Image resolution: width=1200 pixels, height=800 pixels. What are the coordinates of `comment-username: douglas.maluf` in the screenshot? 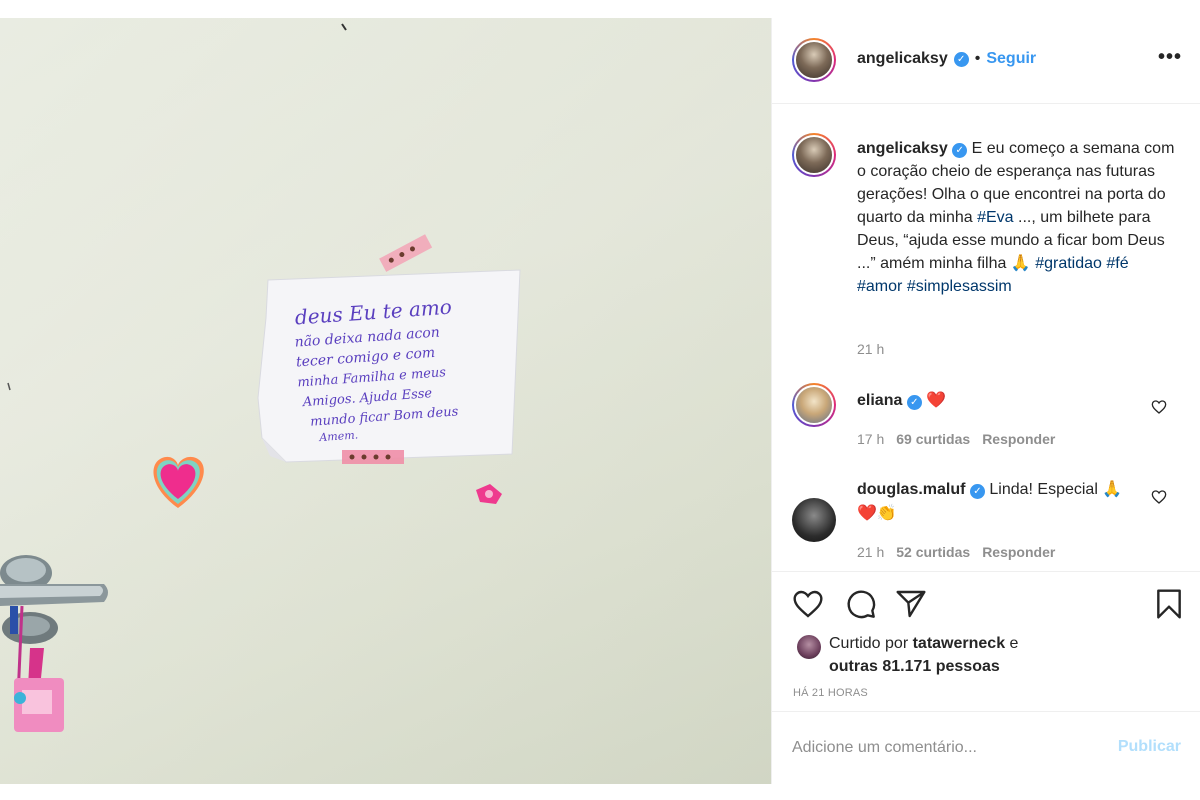 It's located at (911, 489).